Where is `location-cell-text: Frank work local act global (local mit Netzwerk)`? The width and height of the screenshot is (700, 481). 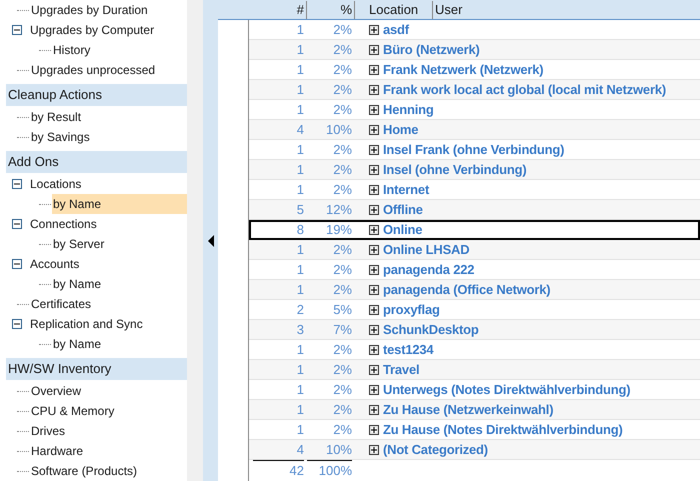 location-cell-text: Frank work local act global (local mit Netzwerk) is located at coordinates (524, 89).